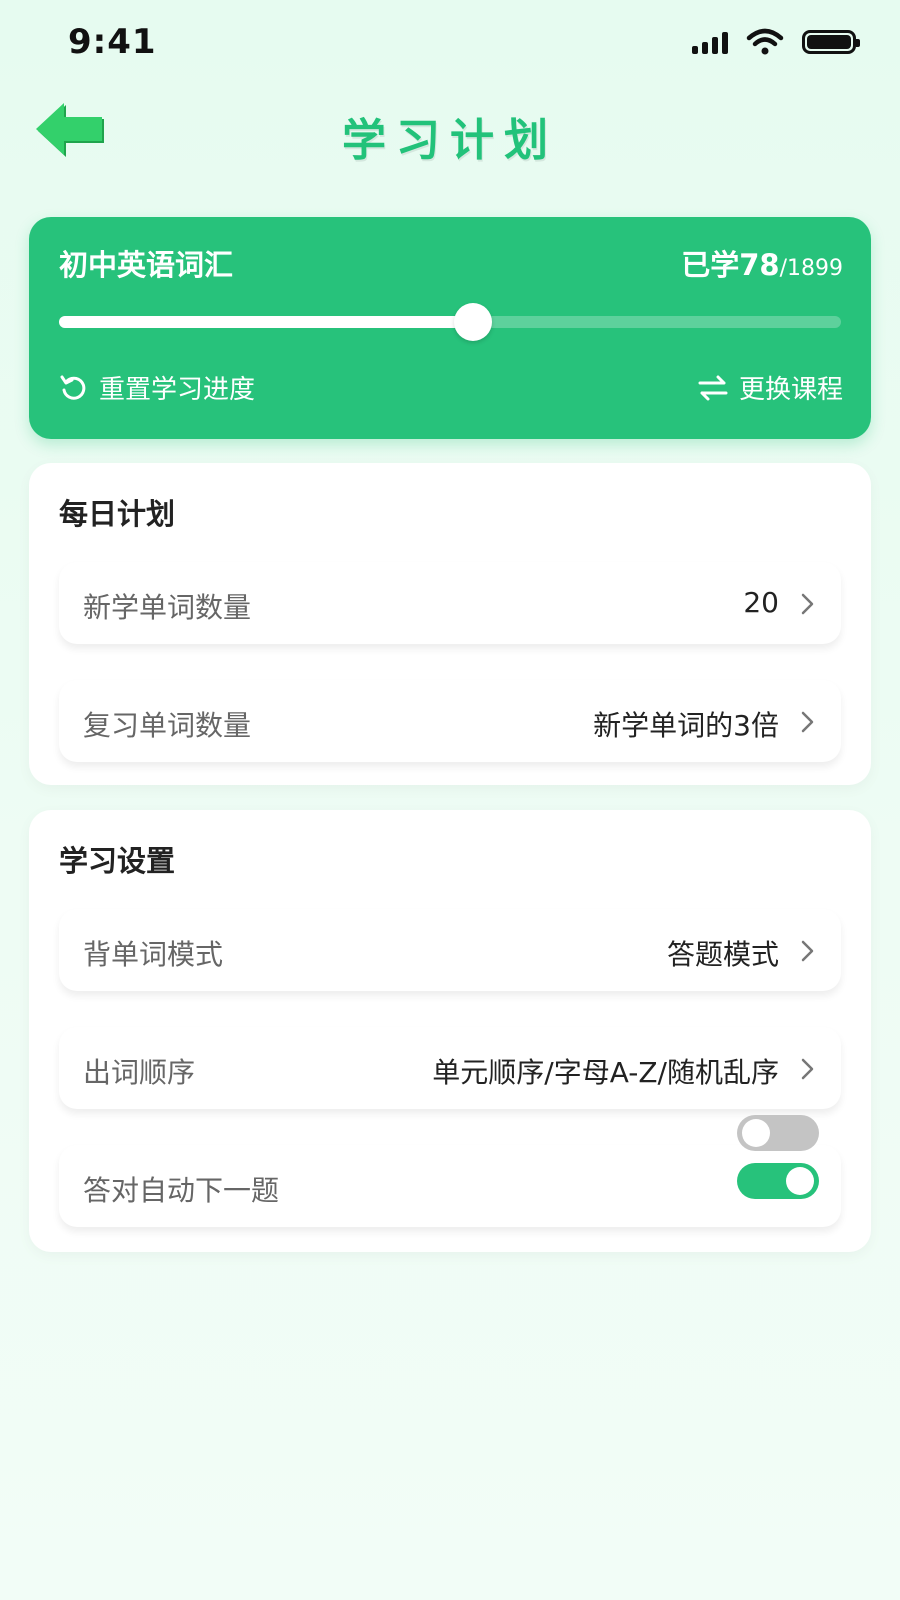 Image resolution: width=900 pixels, height=1600 pixels. I want to click on row-label: 出词顺序, so click(139, 1072).